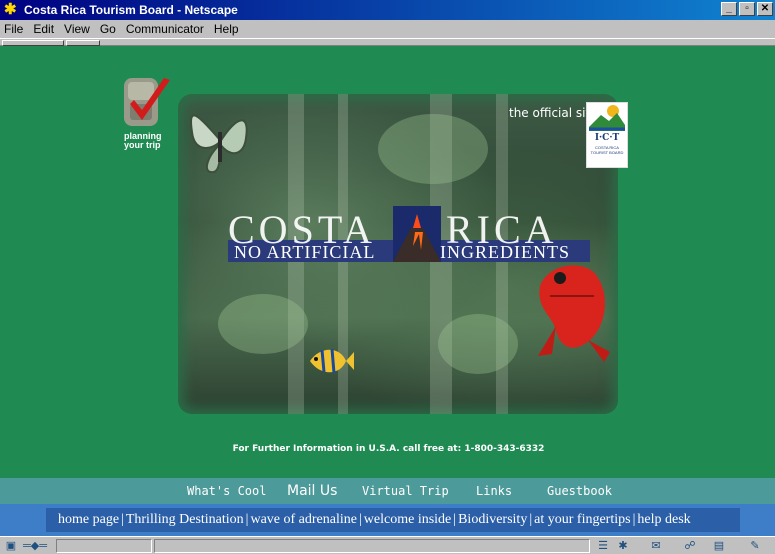 The width and height of the screenshot is (775, 554). Describe the element at coordinates (579, 491) in the screenshot. I see `nav-guestbook: Guestbook` at that location.